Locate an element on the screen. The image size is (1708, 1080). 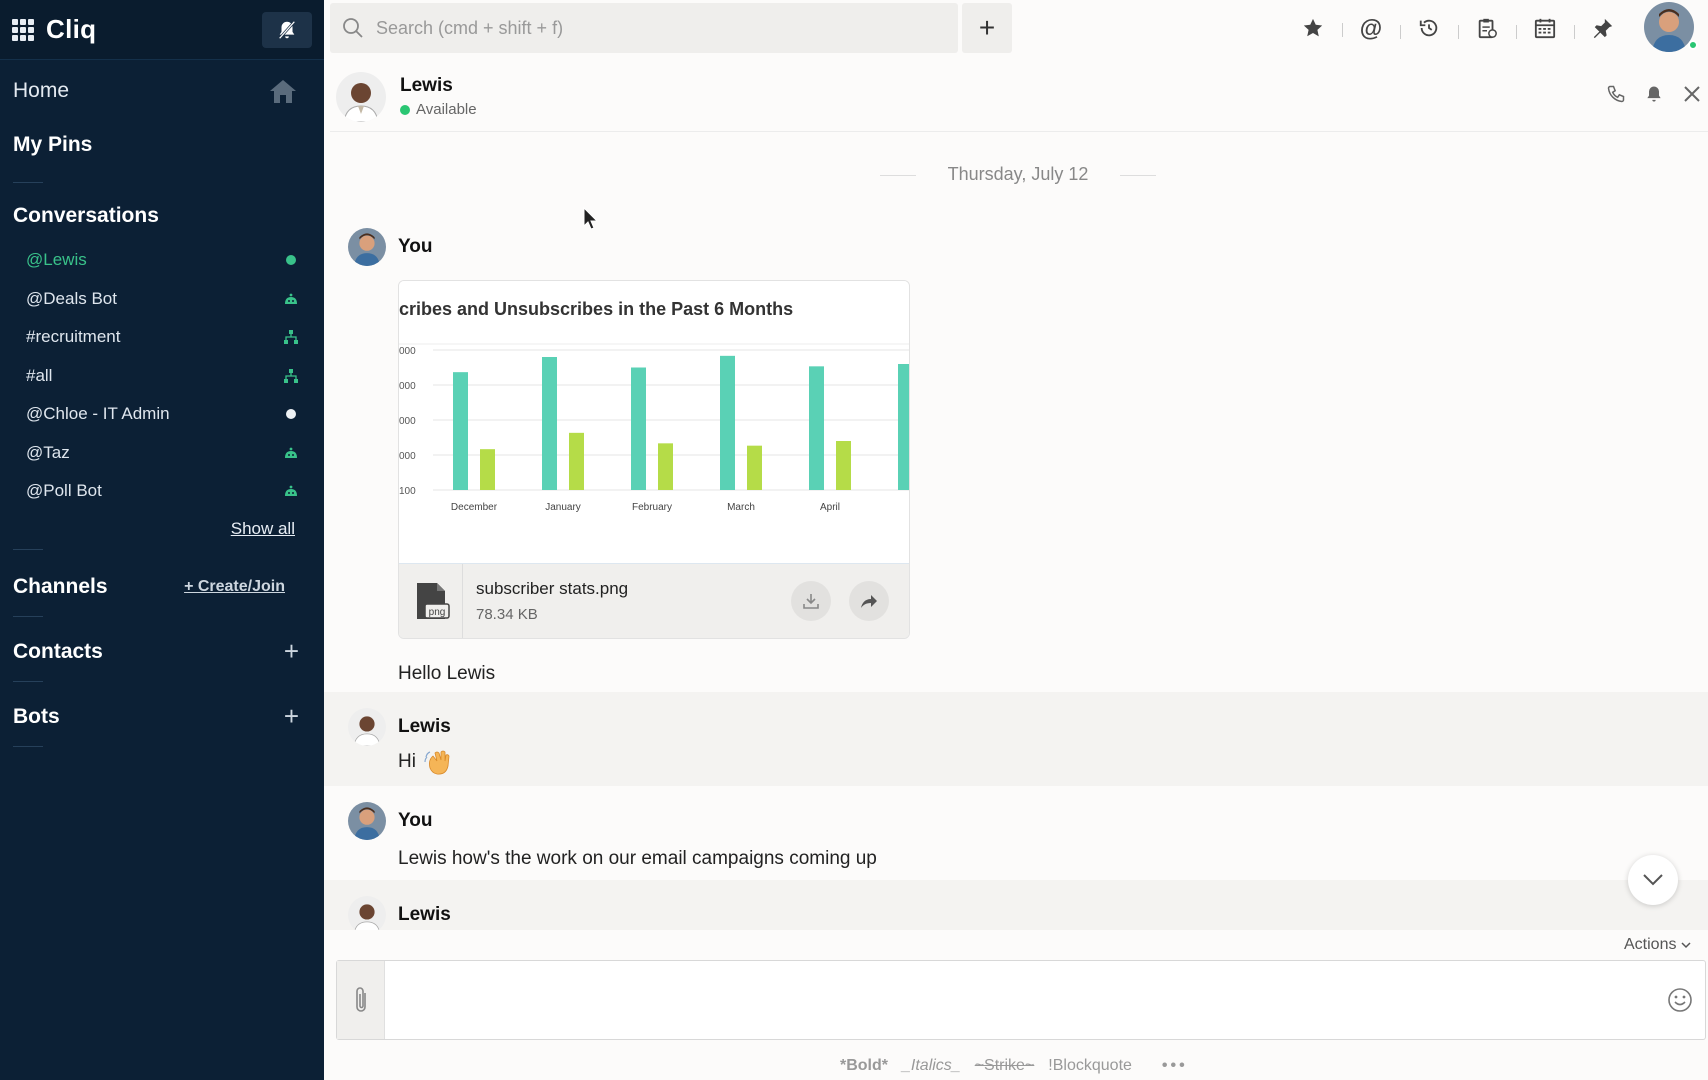
sidebar-home: Home is located at coordinates (162, 91).